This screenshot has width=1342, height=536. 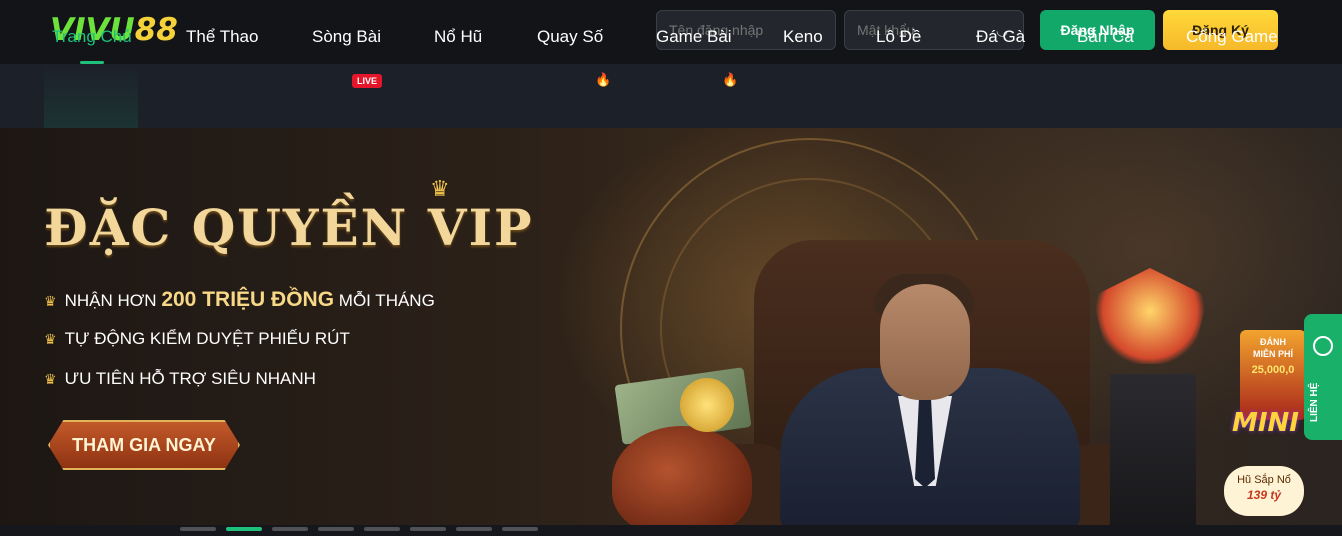 I want to click on nav-item-cockfight: Đá Gà, so click(x=1000, y=32).